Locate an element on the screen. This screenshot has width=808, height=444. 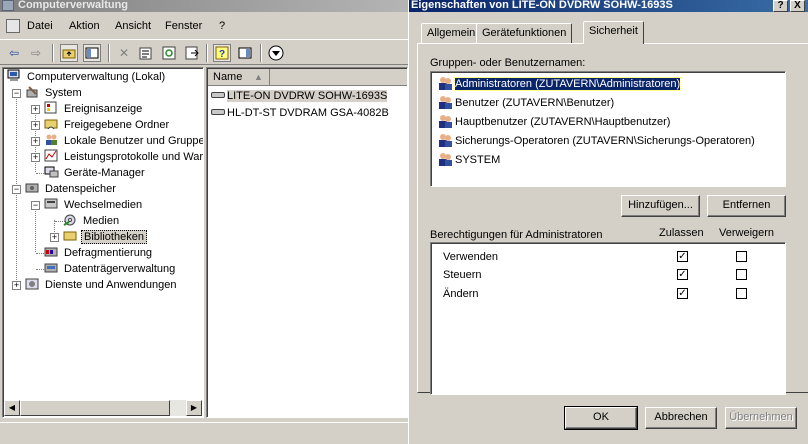
tree-datenspeicher: Datenspeicher is located at coordinates (71, 189).